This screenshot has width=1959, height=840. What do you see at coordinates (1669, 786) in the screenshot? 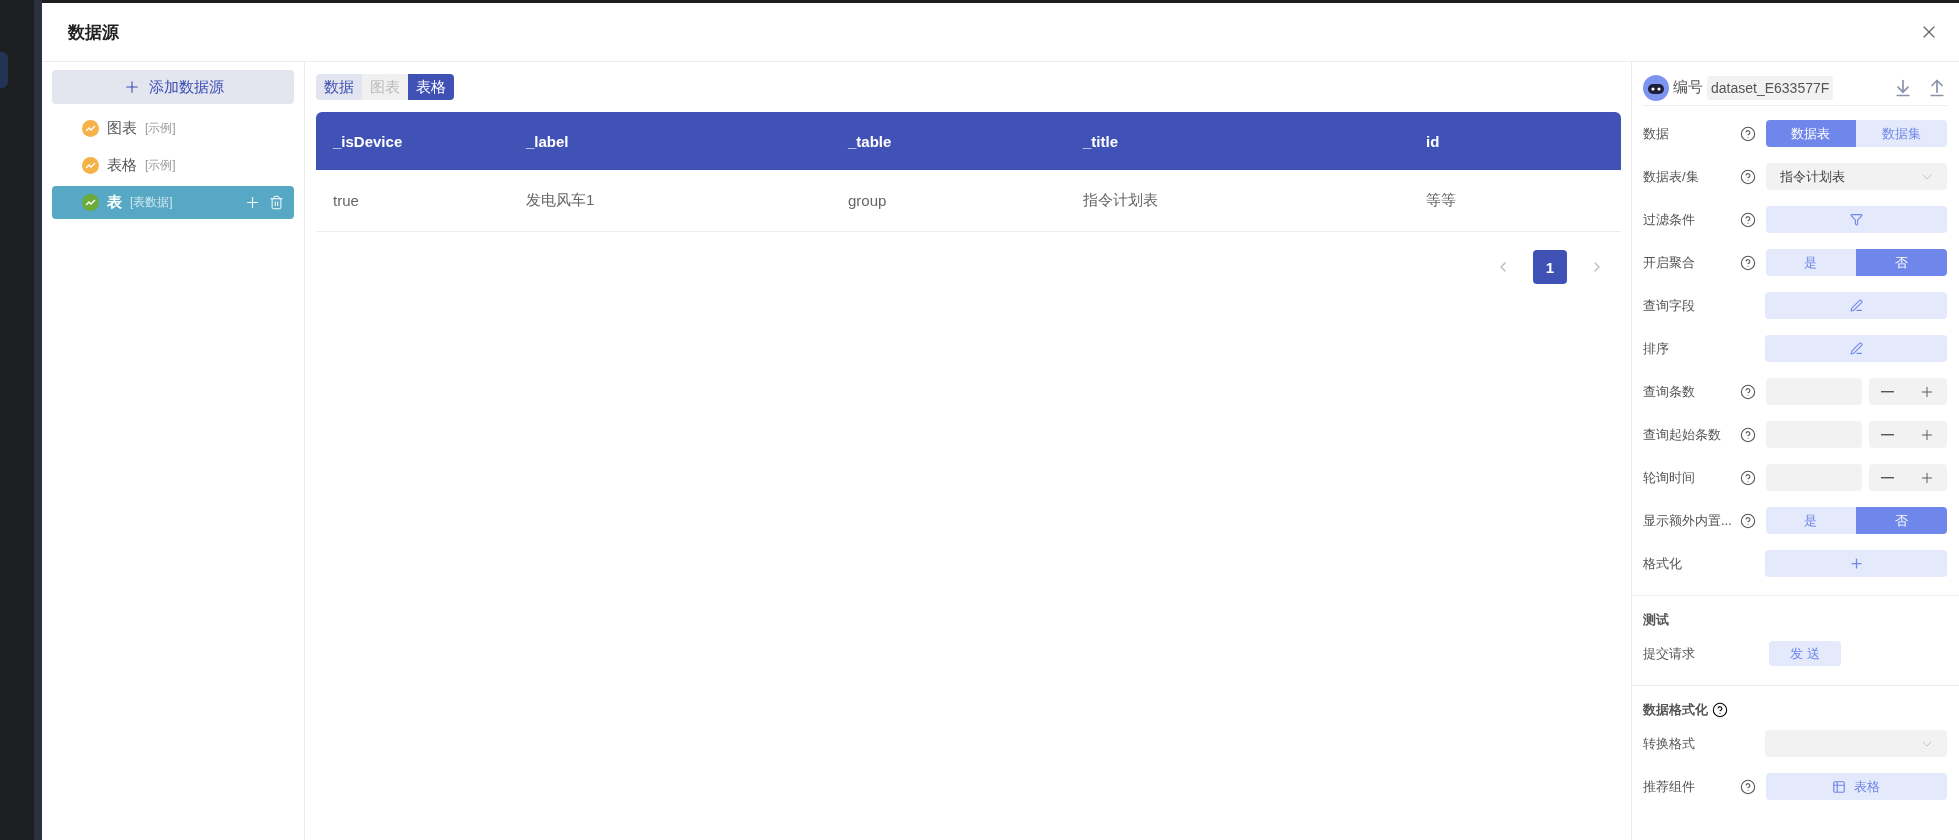
I see `field-label: 推荐组件` at bounding box center [1669, 786].